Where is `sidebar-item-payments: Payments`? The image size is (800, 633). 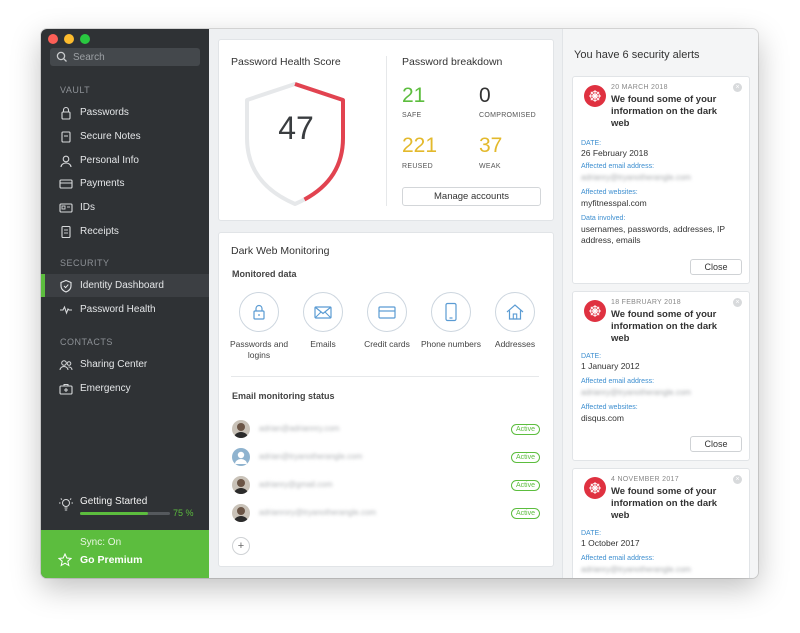
sidebar-item-payments: Payments is located at coordinates (125, 183).